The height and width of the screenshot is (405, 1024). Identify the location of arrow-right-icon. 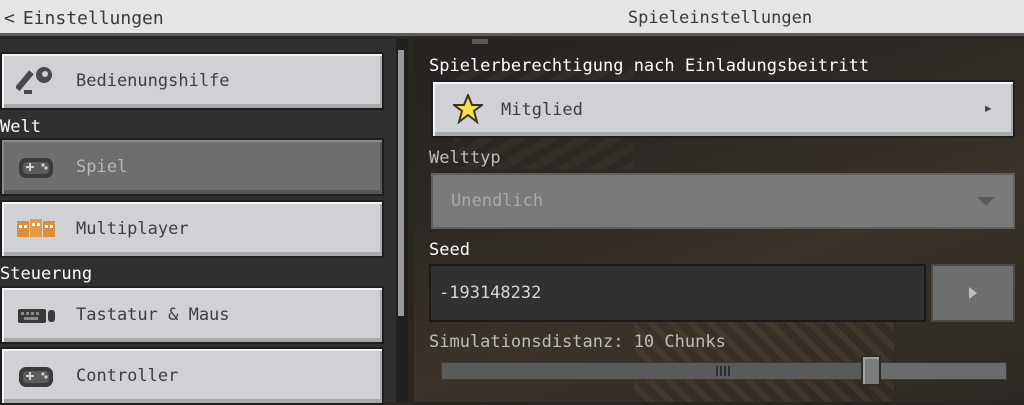
(973, 293).